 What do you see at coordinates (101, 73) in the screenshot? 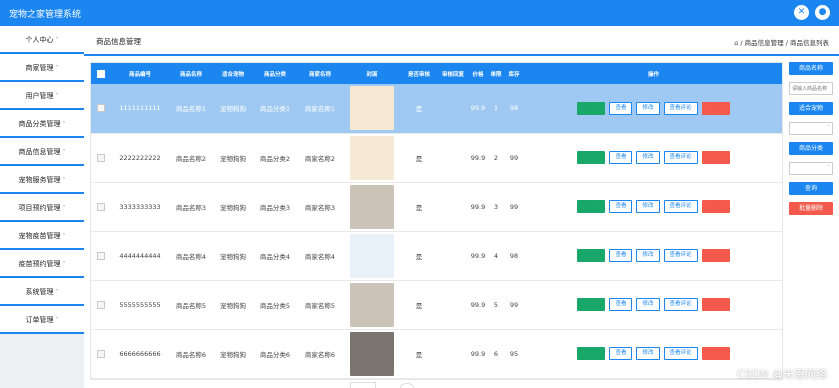
I see `select-all-checkbox` at bounding box center [101, 73].